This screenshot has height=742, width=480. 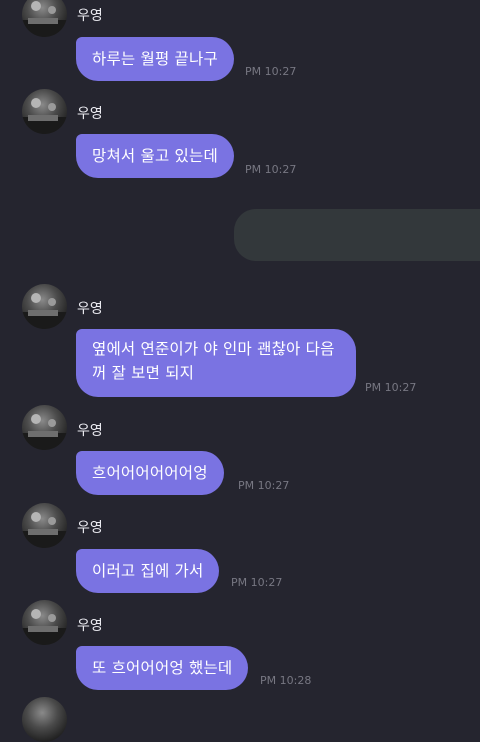 I want to click on message-bubble: 흐어어어어어어엉, so click(x=150, y=473).